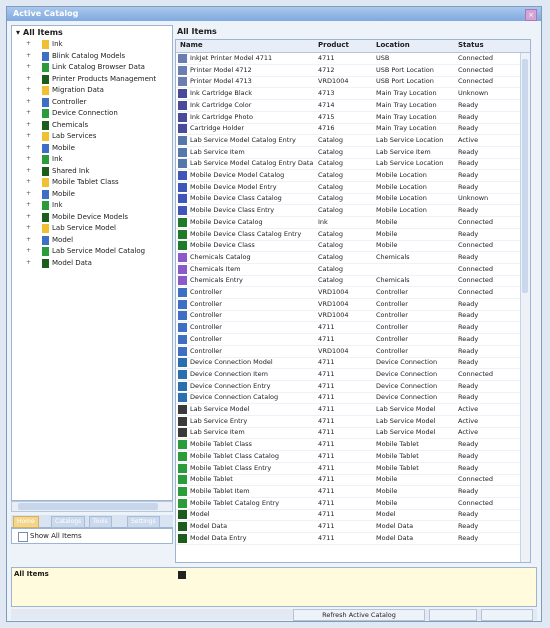  Describe the element at coordinates (401, 210) in the screenshot. I see `cell-location: Mobile Location` at that location.